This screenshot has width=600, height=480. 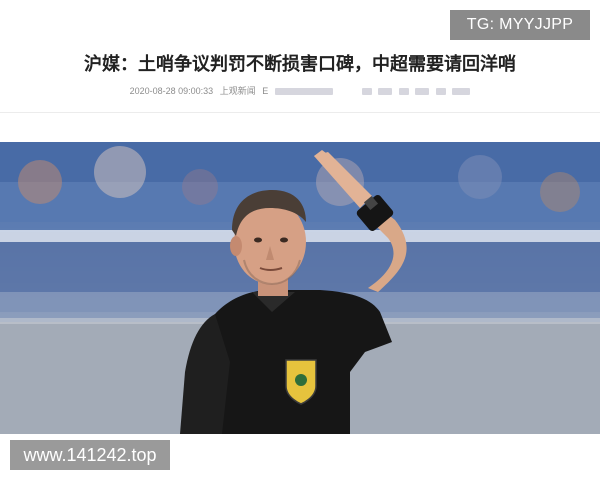 I want to click on url-watermark: www.141242.top, so click(x=90, y=455).